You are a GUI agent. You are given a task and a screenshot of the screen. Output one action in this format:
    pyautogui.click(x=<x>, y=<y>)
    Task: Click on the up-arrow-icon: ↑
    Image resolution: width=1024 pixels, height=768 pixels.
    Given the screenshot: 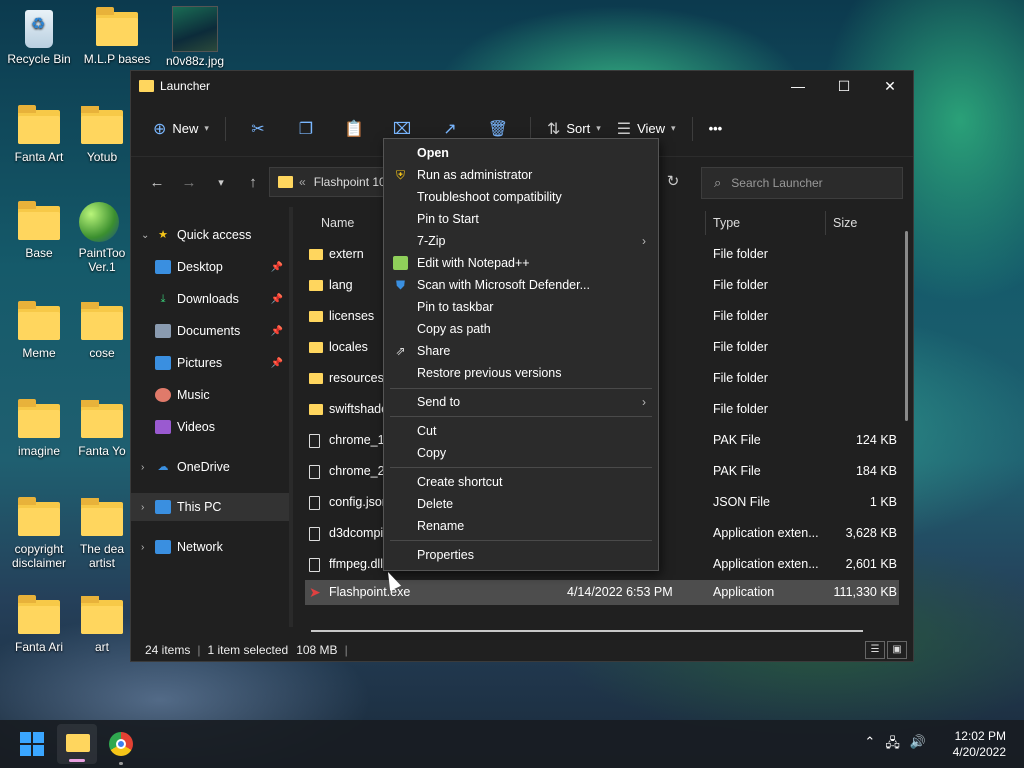 What is the action you would take?
    pyautogui.click(x=253, y=182)
    